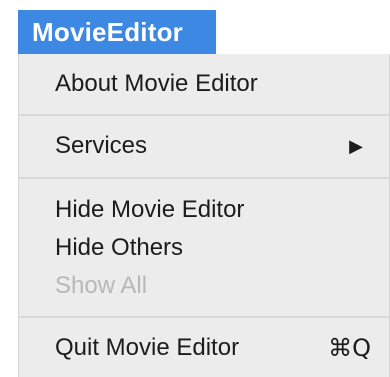 The height and width of the screenshot is (377, 390). Describe the element at coordinates (101, 145) in the screenshot. I see `menu-item-services-label: Services` at that location.